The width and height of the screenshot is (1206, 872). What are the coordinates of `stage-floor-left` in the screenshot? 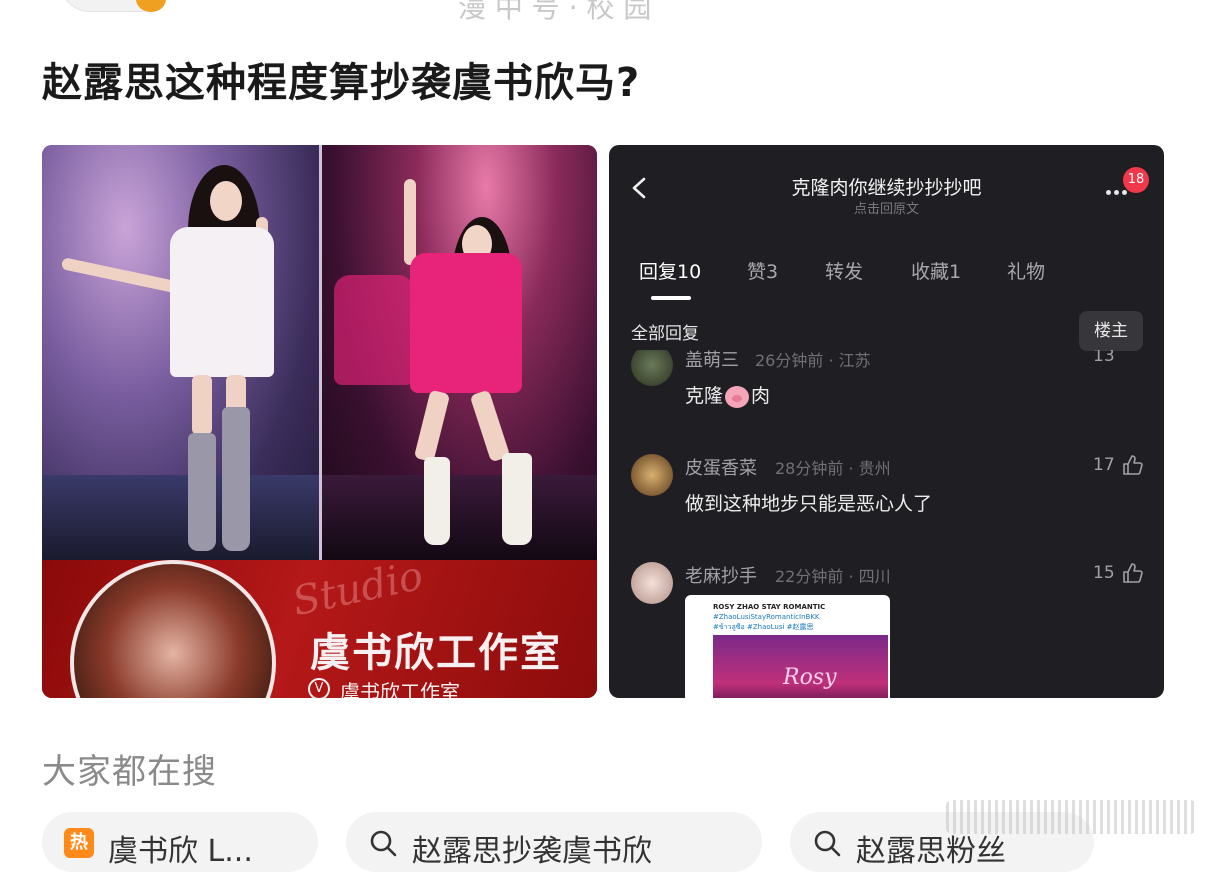 It's located at (181, 517).